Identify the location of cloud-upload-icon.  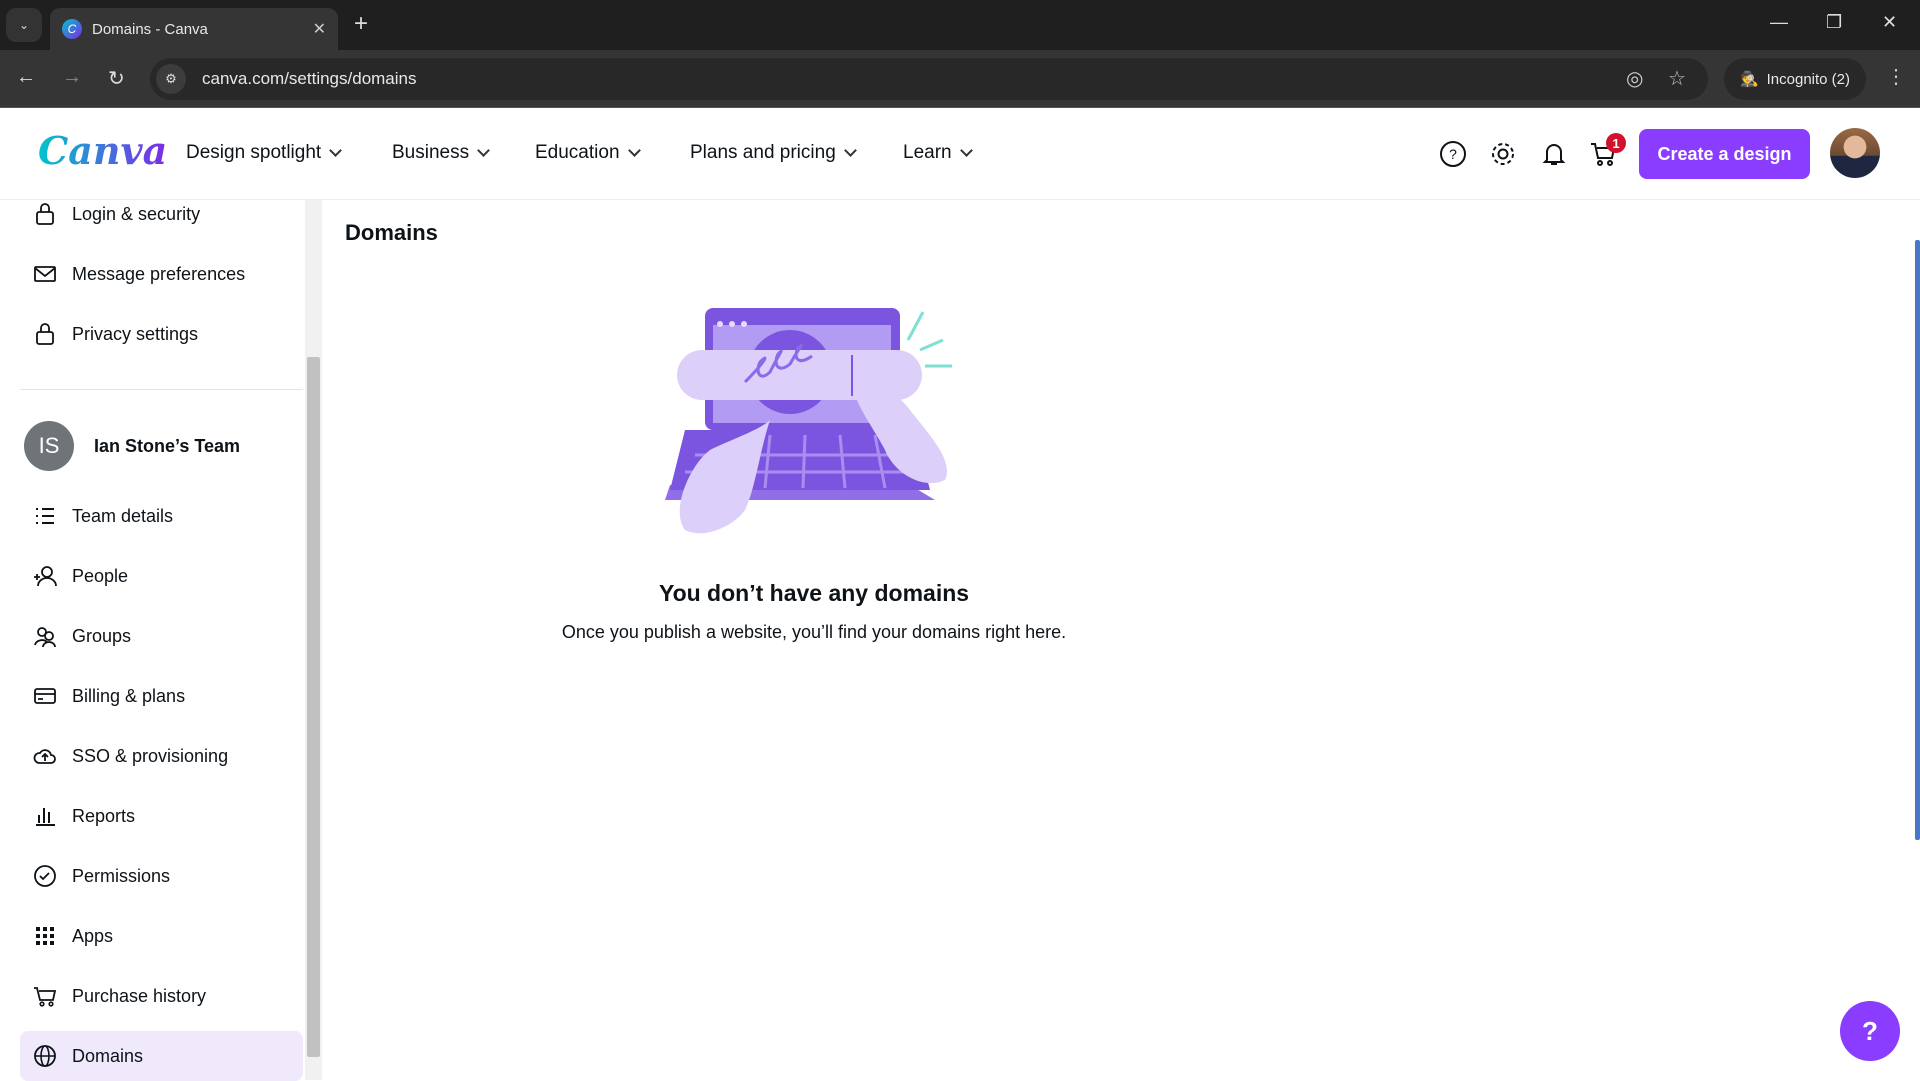
(44, 756).